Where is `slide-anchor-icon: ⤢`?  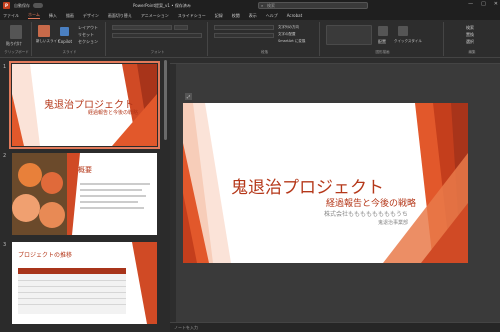 slide-anchor-icon: ⤢ is located at coordinates (188, 96).